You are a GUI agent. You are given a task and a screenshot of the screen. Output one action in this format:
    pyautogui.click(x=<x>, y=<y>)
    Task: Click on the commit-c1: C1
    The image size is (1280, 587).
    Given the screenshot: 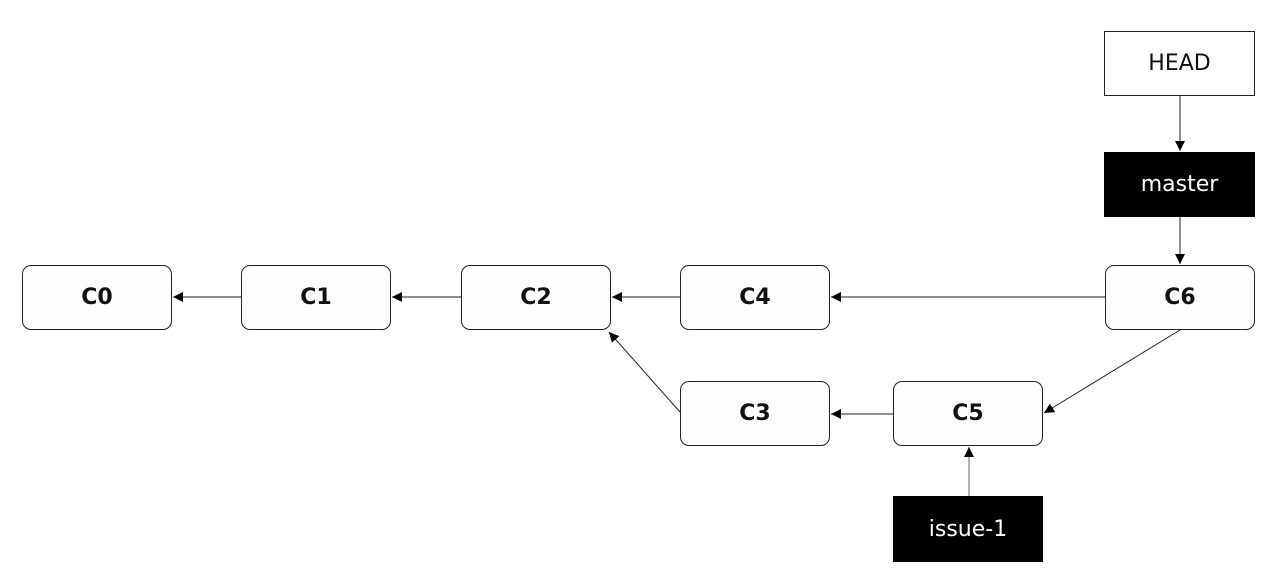 What is the action you would take?
    pyautogui.click(x=316, y=297)
    